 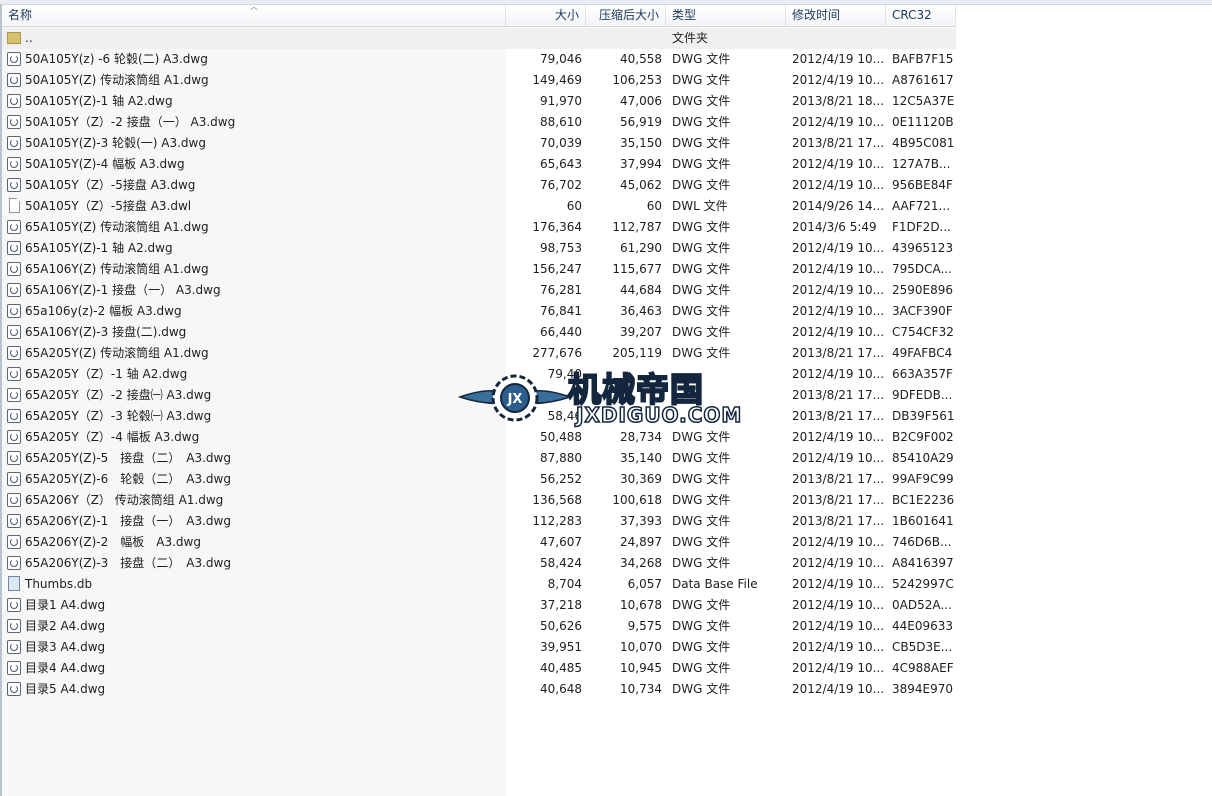 What do you see at coordinates (659, 415) in the screenshot?
I see `watermark-url: JXDIGUO.COM` at bounding box center [659, 415].